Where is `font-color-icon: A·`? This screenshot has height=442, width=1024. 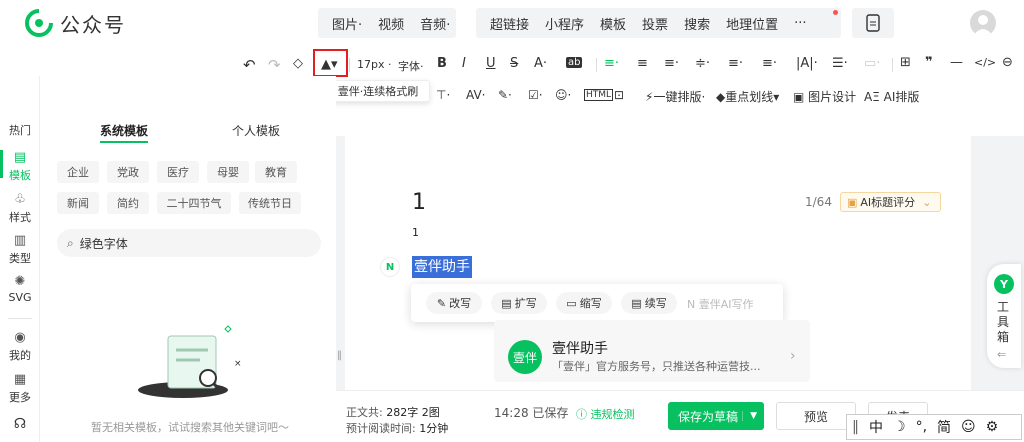 font-color-icon: A· is located at coordinates (540, 63).